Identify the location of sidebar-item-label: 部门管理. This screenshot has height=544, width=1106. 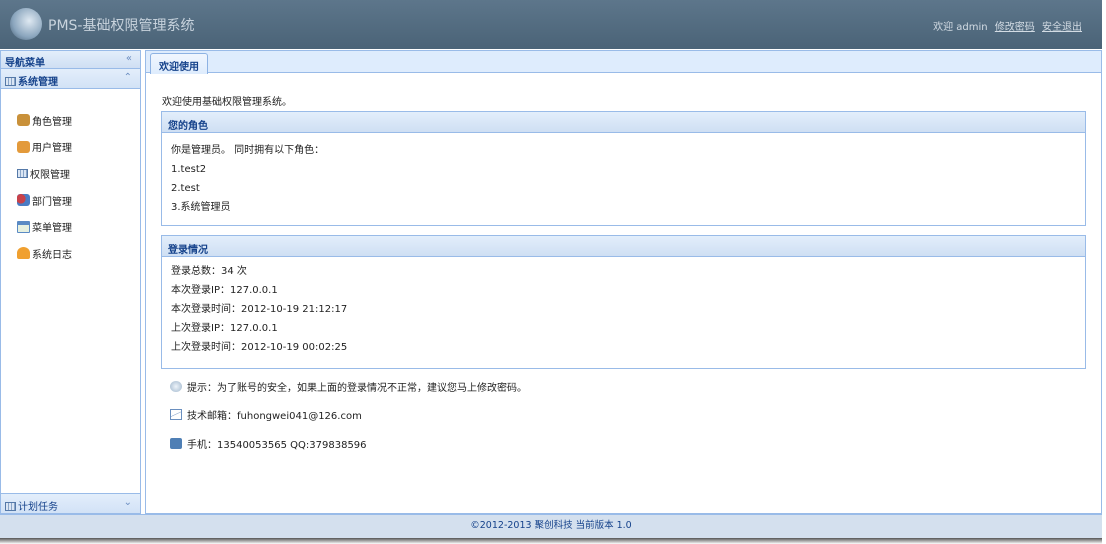
(52, 202).